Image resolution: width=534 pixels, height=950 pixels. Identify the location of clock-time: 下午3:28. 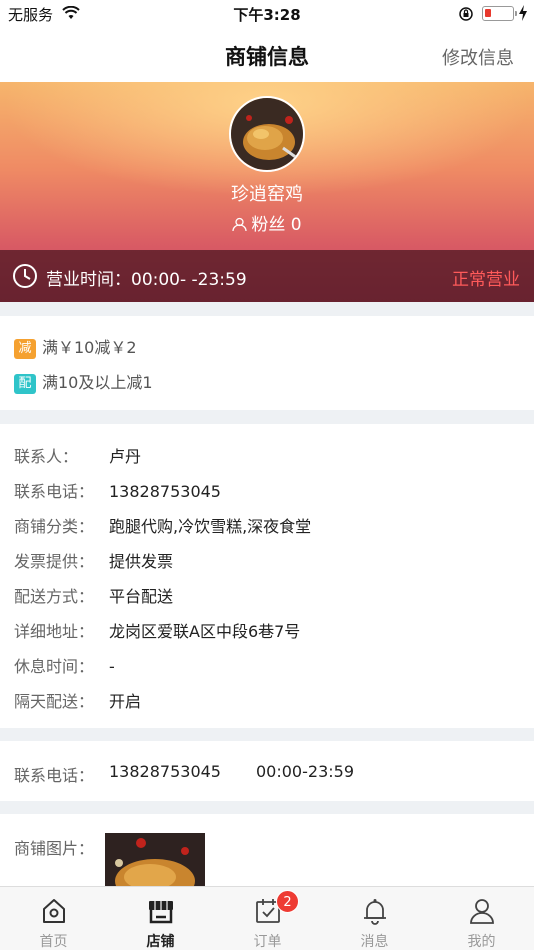
(267, 15).